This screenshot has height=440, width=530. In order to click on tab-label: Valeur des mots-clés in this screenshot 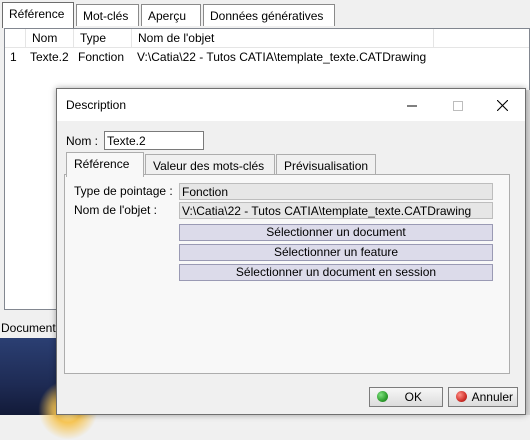, I will do `click(209, 166)`.